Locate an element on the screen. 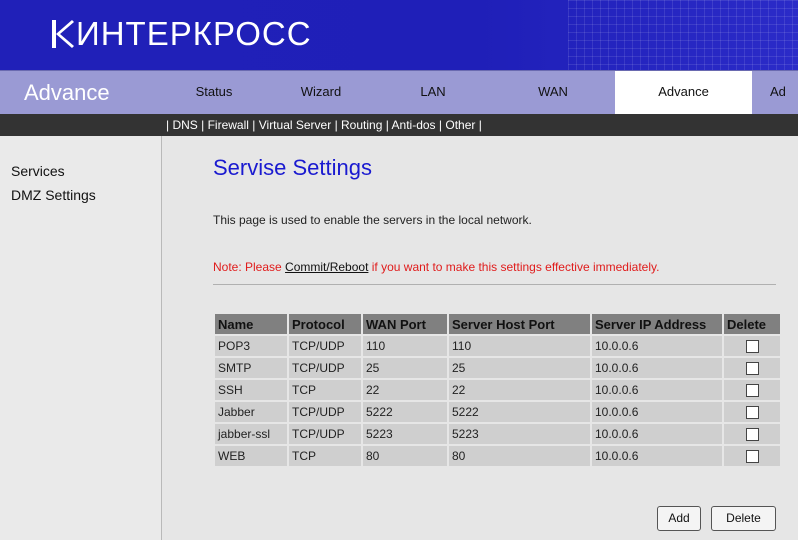  header-banner: ИНТЕРКРОСС is located at coordinates (399, 35).